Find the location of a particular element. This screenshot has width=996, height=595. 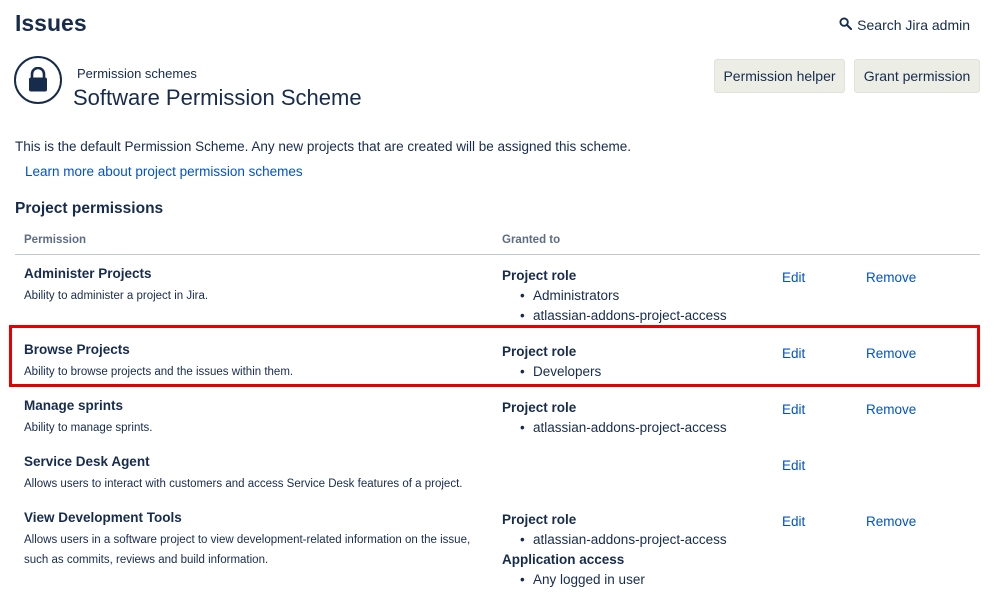

granted-to: Project role Developers is located at coordinates (551, 362).